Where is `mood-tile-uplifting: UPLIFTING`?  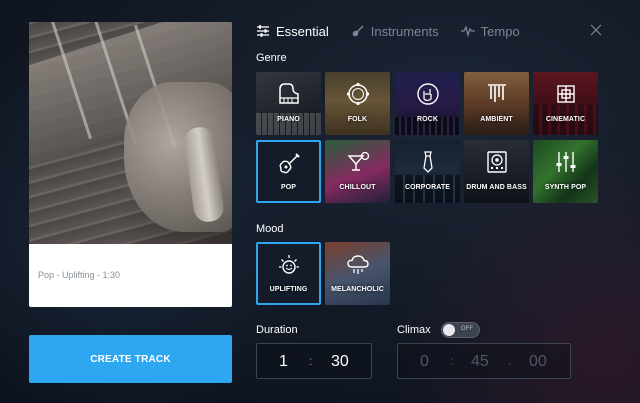
mood-tile-uplifting: UPLIFTING is located at coordinates (288, 273).